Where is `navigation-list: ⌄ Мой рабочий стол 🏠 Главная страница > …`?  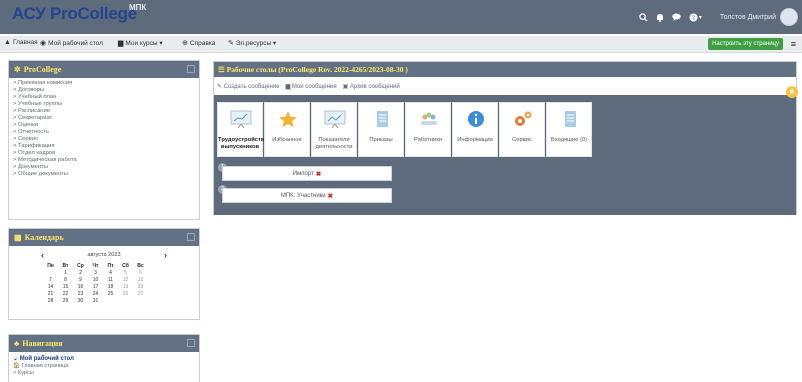
navigation-list: ⌄ Мой рабочий стол 🏠 Главная страница > … is located at coordinates (104, 365).